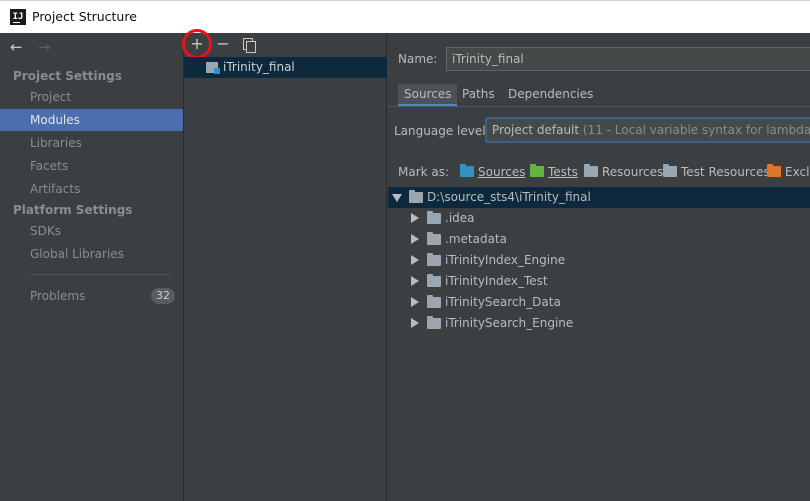 The image size is (810, 501). Describe the element at coordinates (84, 16) in the screenshot. I see `window-title: Project Structure` at that location.